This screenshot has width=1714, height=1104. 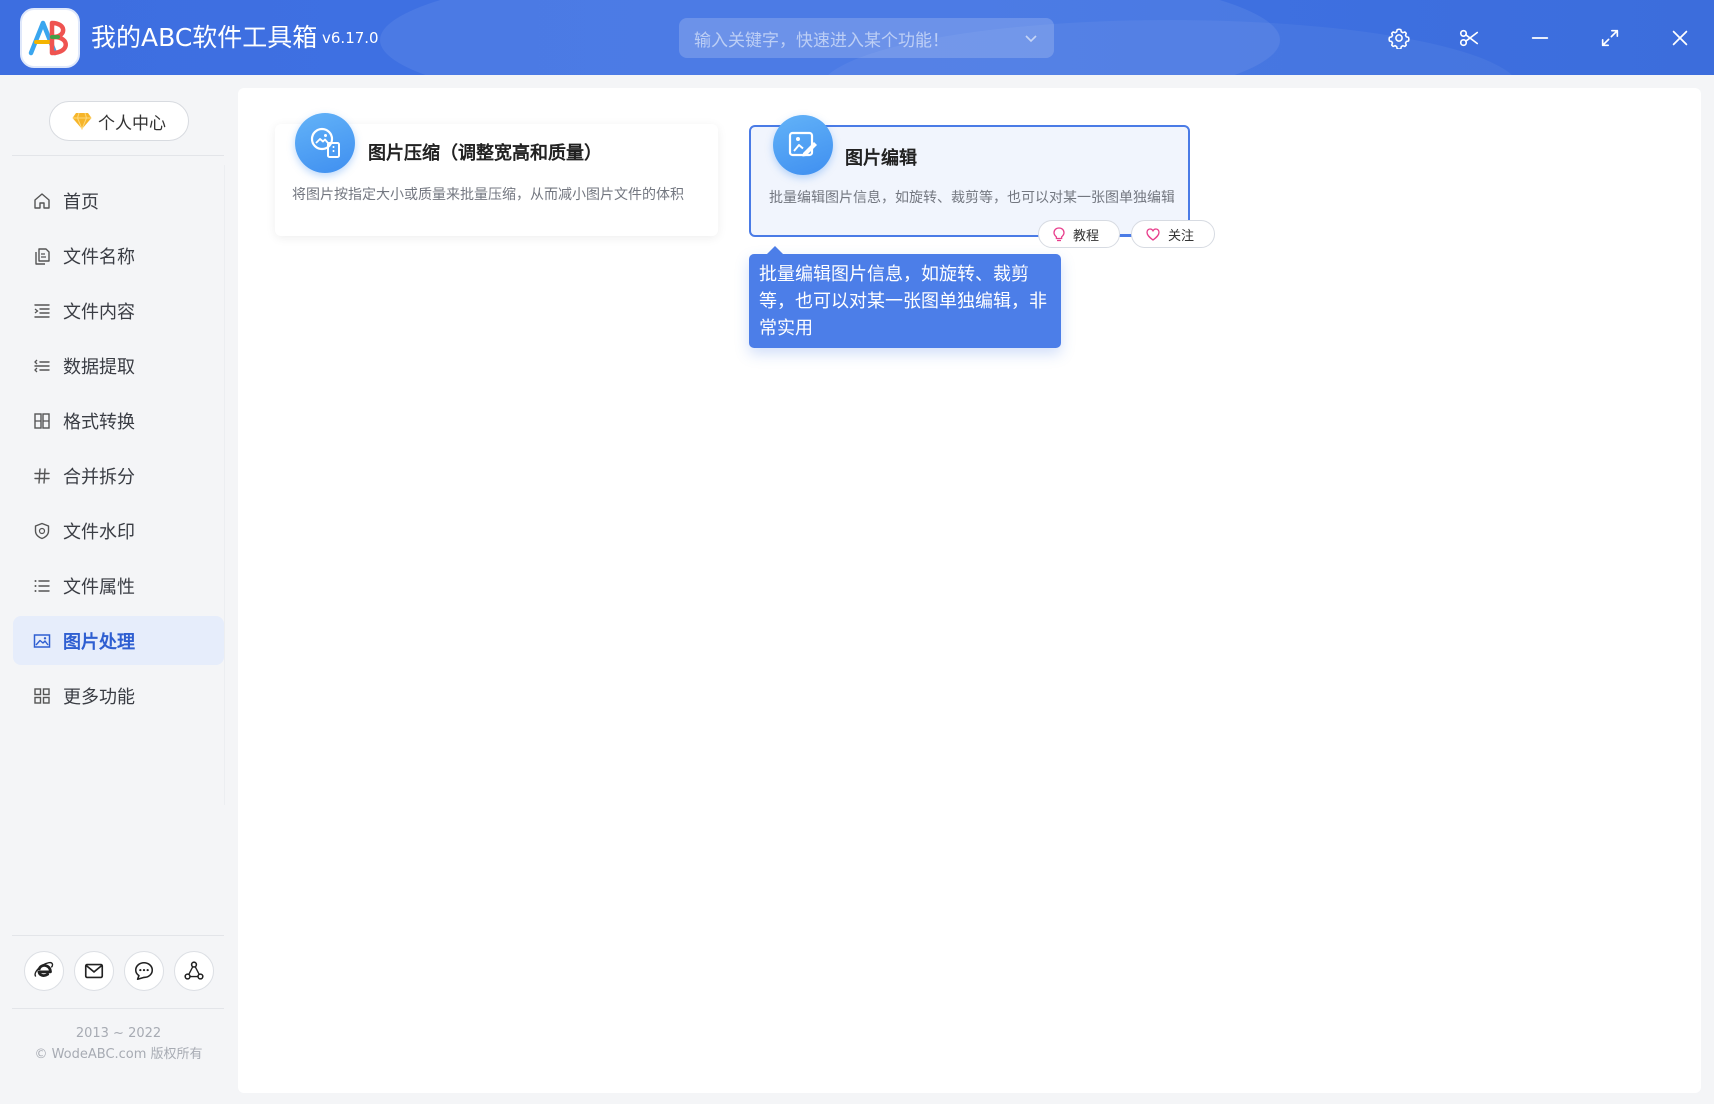 I want to click on ie-browser-button, so click(x=44, y=971).